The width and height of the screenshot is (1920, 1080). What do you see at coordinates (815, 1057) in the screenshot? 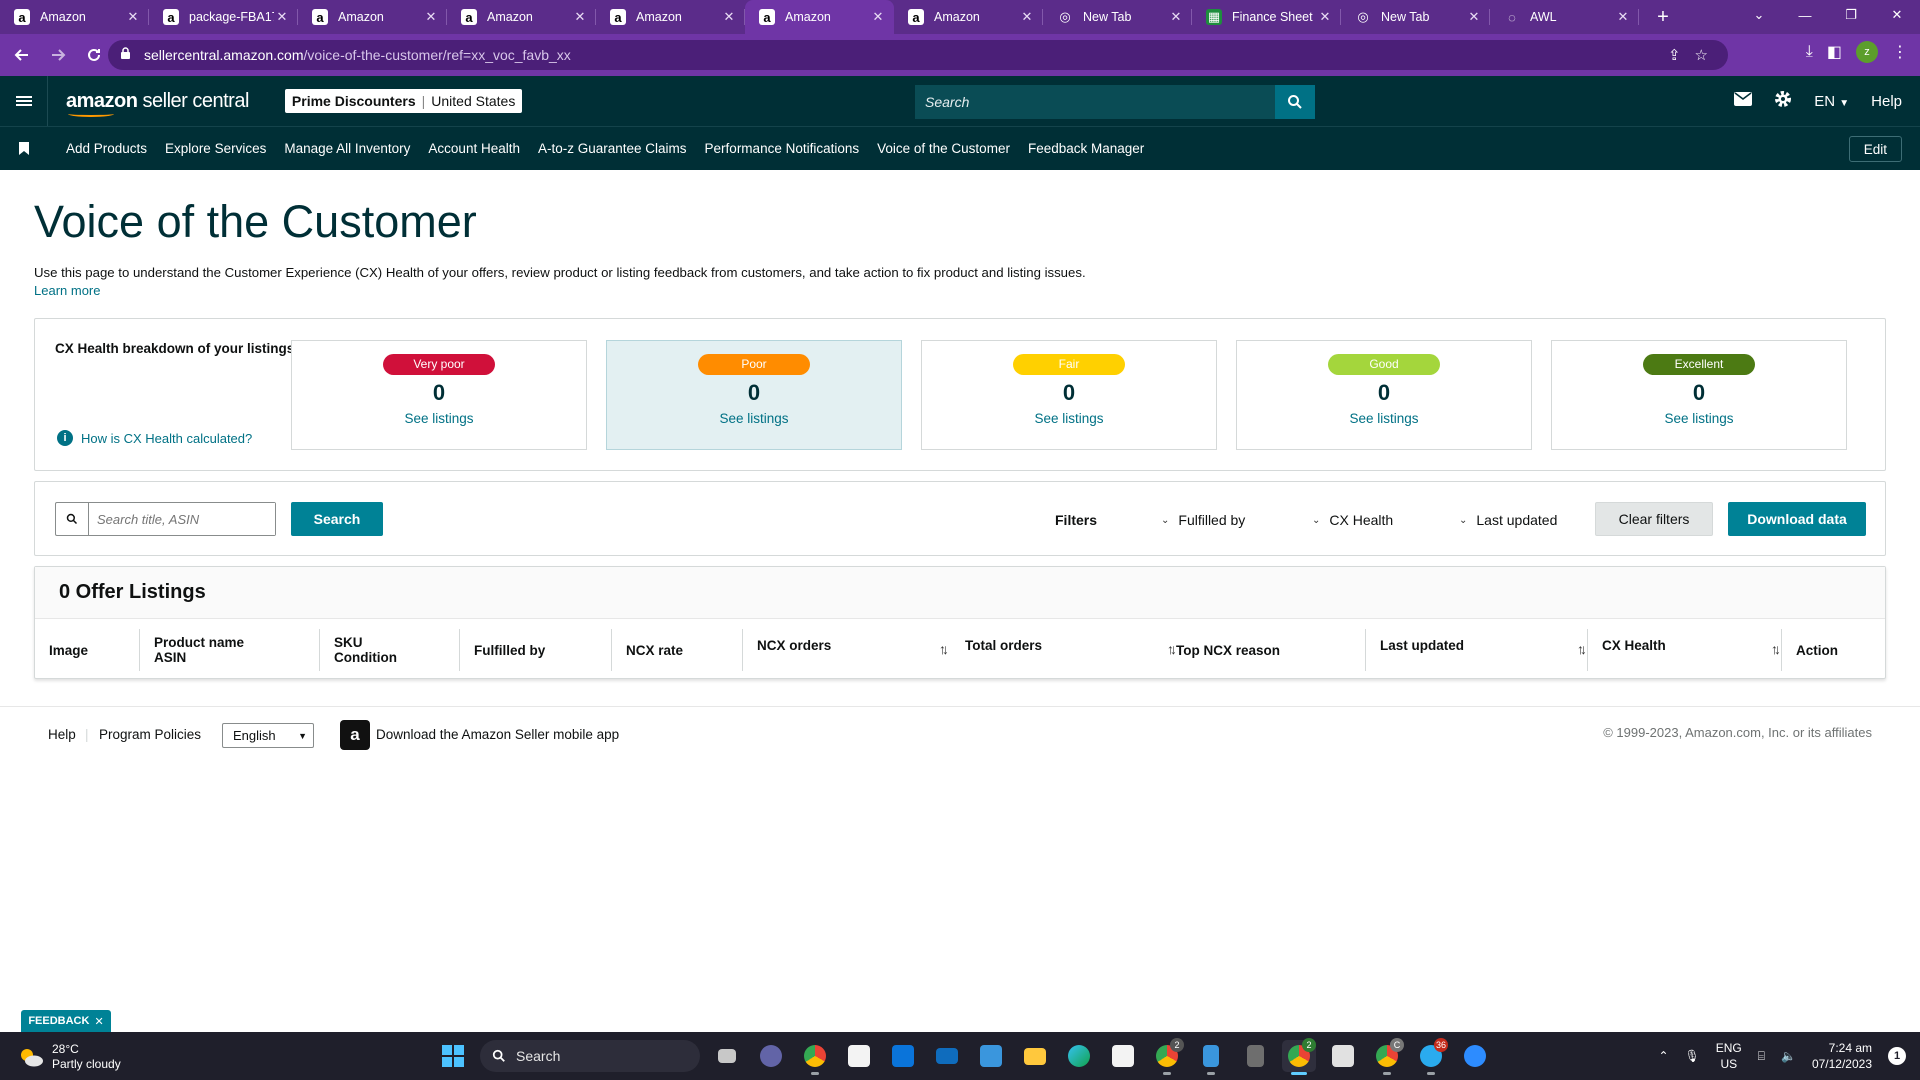
I see `chrome-icon` at bounding box center [815, 1057].